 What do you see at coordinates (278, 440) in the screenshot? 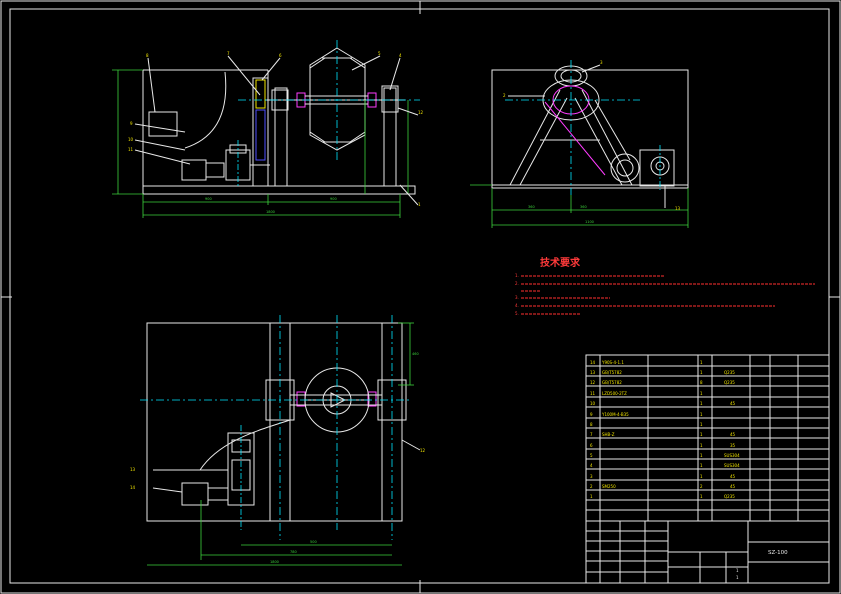
I see `top-view: 13 14 12 500 780 1800 460` at bounding box center [278, 440].